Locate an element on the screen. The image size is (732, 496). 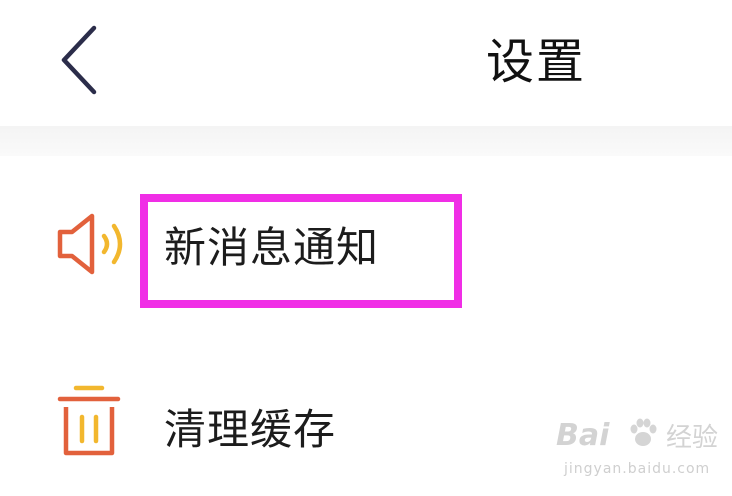
page-title: 设置 is located at coordinates (536, 62).